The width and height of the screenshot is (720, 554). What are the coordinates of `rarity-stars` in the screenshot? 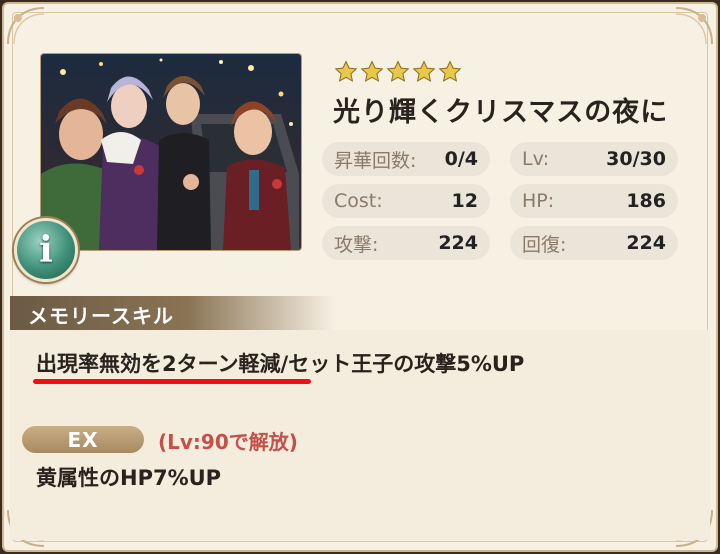 It's located at (398, 74).